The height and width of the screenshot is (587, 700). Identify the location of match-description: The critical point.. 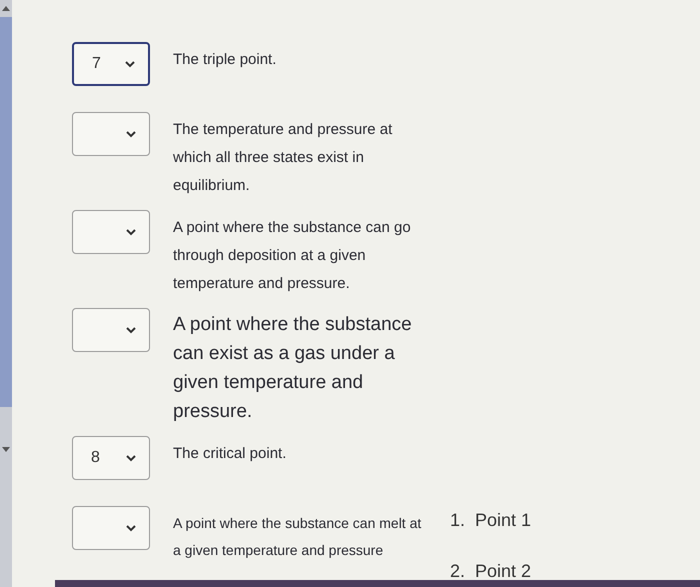
(230, 454).